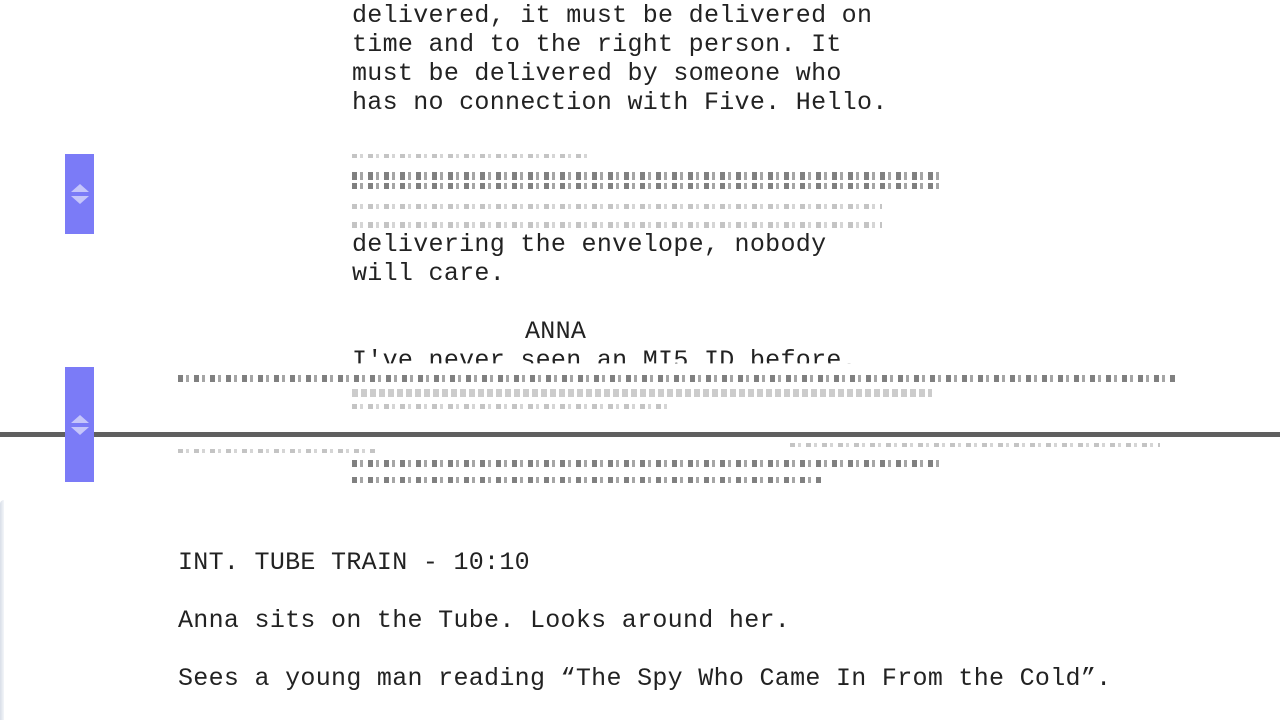  I want to click on character-name: ANNA, so click(556, 331).